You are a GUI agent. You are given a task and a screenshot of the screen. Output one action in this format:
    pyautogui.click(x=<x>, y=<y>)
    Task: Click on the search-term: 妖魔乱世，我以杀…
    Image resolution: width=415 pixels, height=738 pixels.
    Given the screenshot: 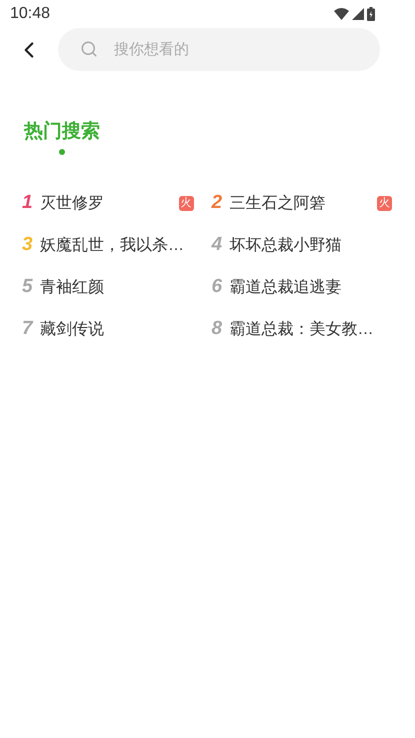 What is the action you would take?
    pyautogui.click(x=117, y=246)
    